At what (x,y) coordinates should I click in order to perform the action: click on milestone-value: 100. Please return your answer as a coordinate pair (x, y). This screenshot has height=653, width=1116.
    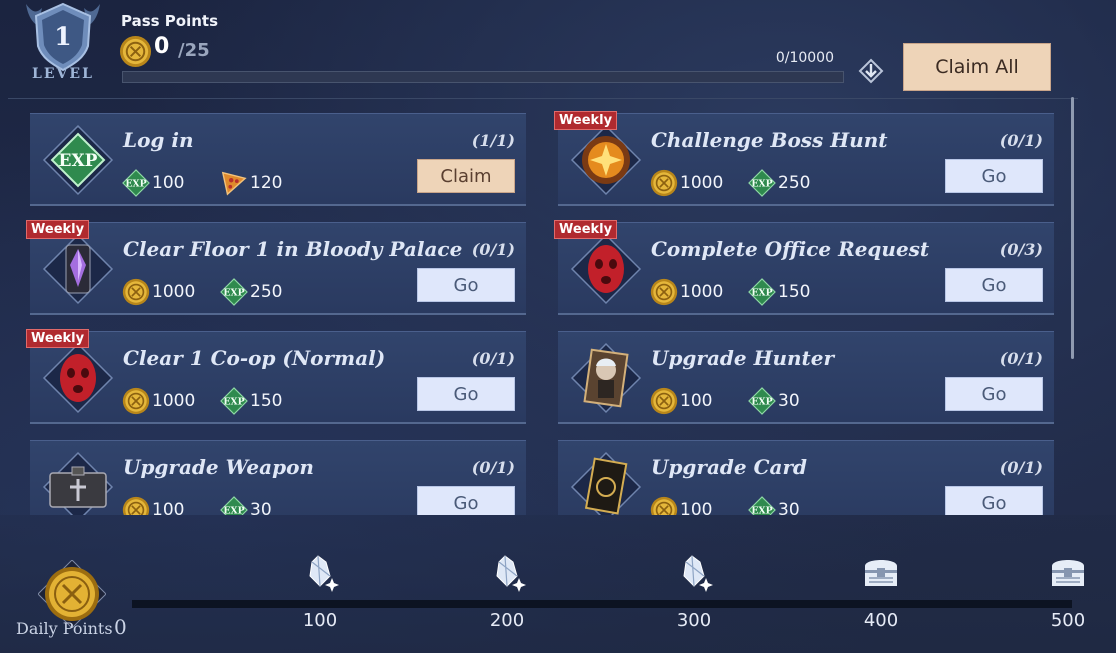
    Looking at the image, I should click on (320, 620).